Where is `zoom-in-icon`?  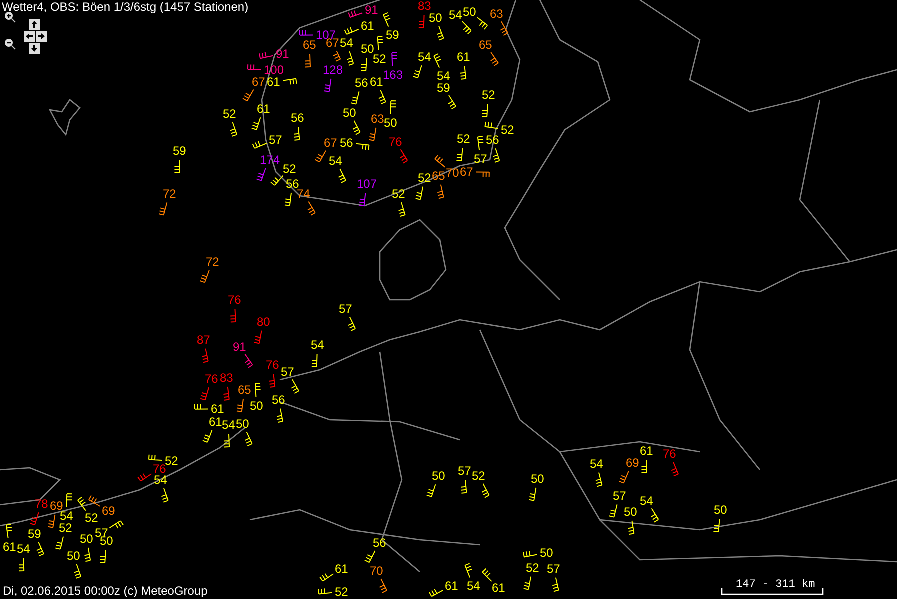
zoom-in-icon is located at coordinates (10, 17).